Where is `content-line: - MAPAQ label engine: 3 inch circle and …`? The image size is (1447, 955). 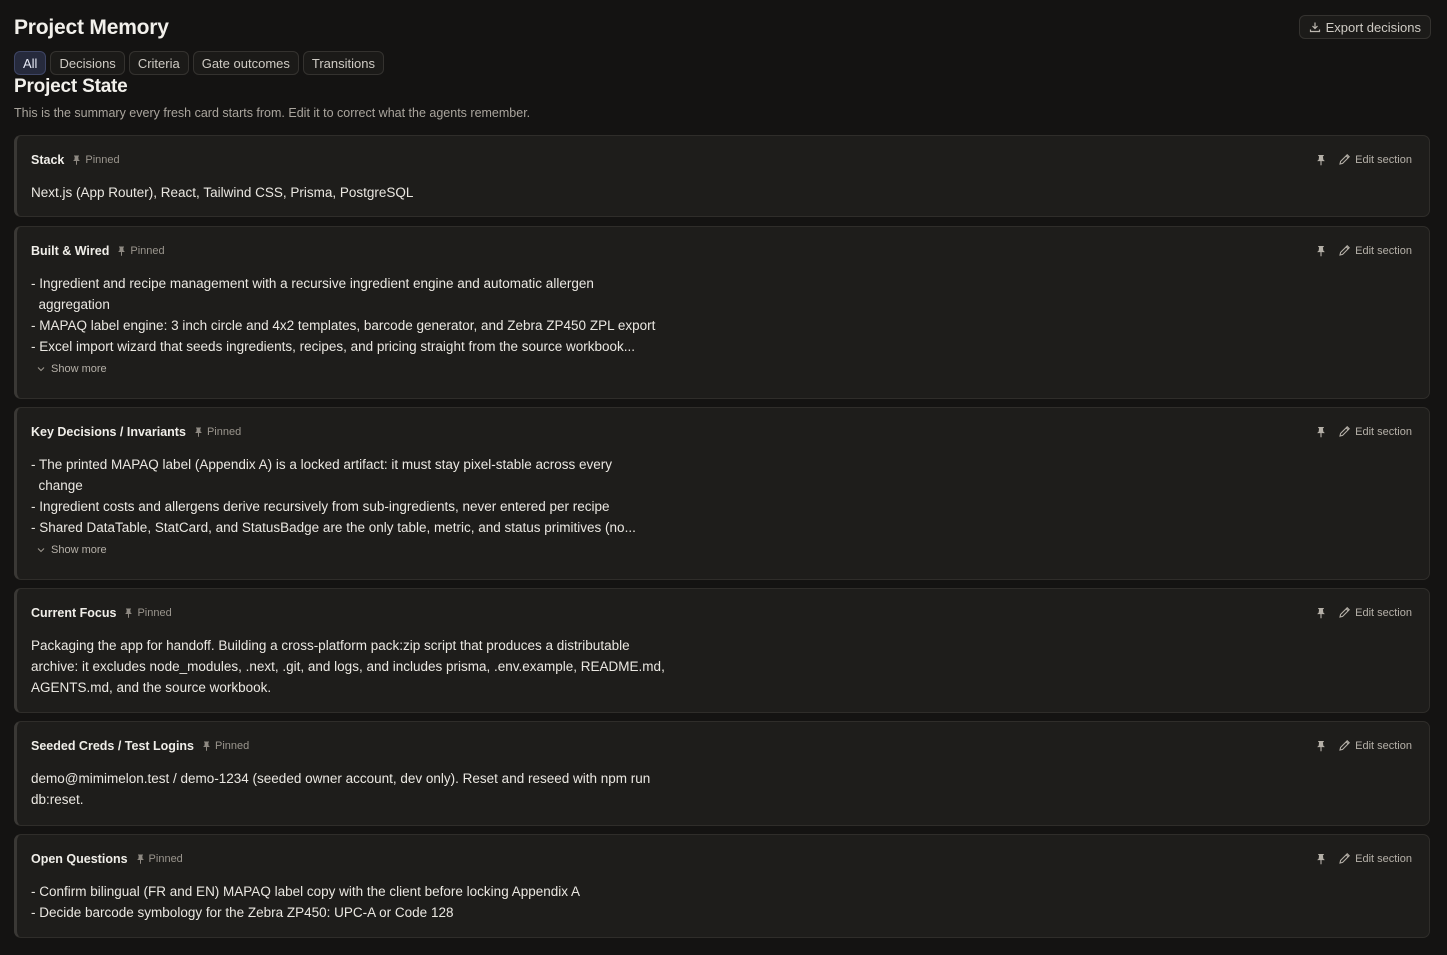
content-line: - MAPAQ label engine: 3 inch circle and … is located at coordinates (343, 325).